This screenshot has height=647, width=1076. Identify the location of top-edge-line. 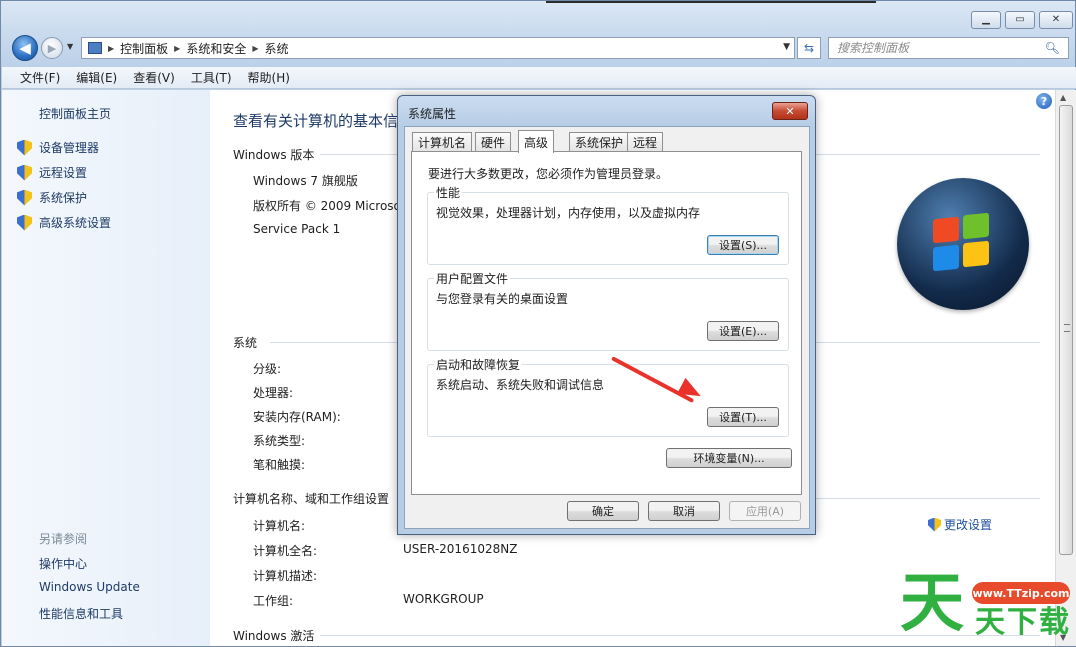
(711, 2).